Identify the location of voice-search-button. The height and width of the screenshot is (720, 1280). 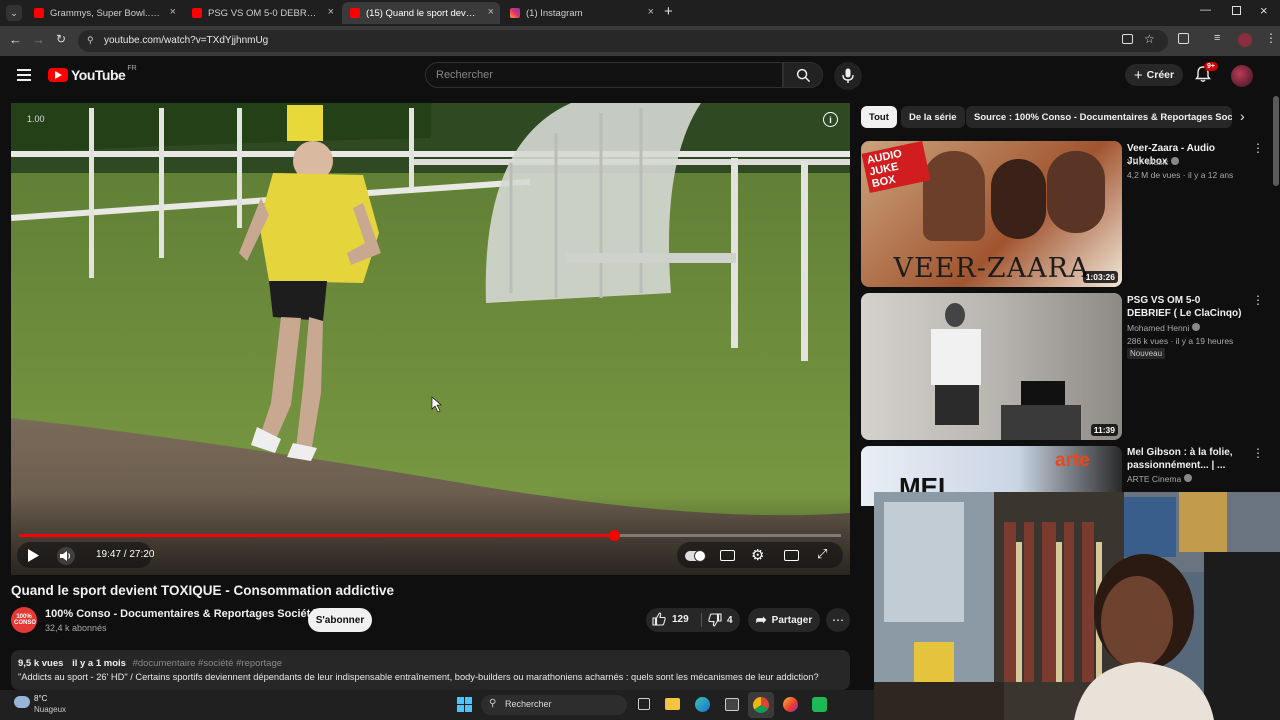
(848, 76).